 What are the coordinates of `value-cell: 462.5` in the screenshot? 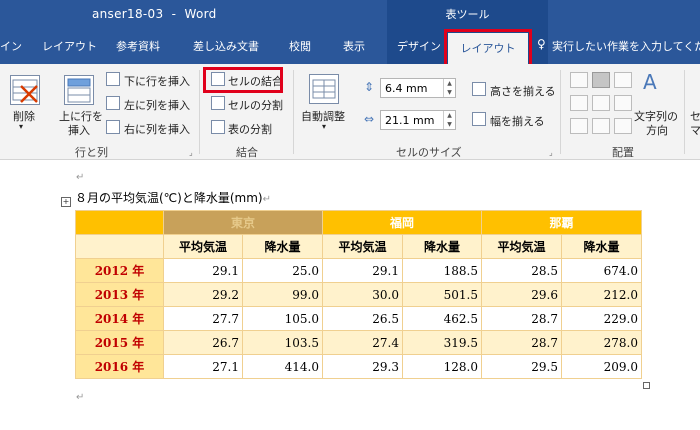 It's located at (442, 318).